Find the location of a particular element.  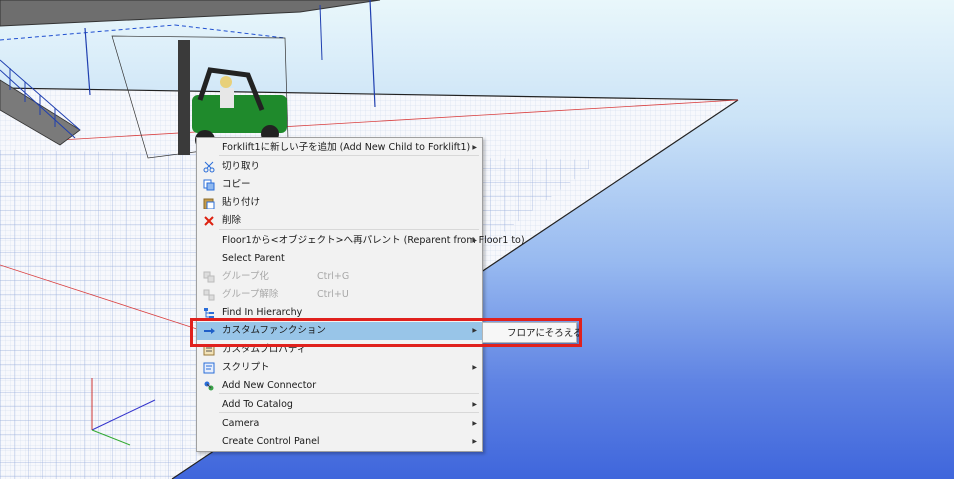

menu-item-6: Select Parent is located at coordinates (339, 259).